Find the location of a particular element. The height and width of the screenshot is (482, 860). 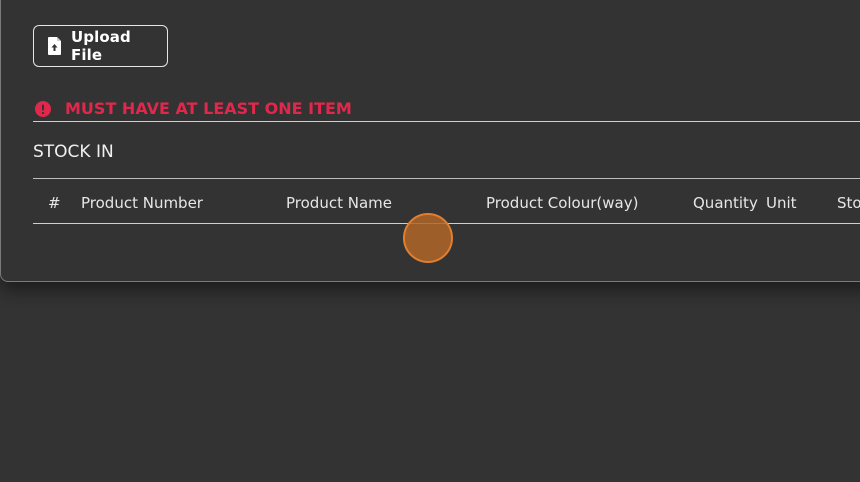

column-header-unit: Unit is located at coordinates (781, 203).